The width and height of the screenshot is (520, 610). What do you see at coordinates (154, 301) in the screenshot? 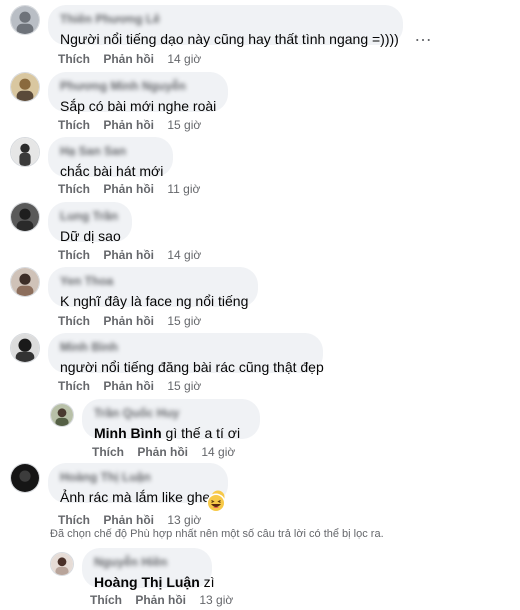
I see `comment-text: K nghĩ đây là face ng nổi tiếng` at bounding box center [154, 301].